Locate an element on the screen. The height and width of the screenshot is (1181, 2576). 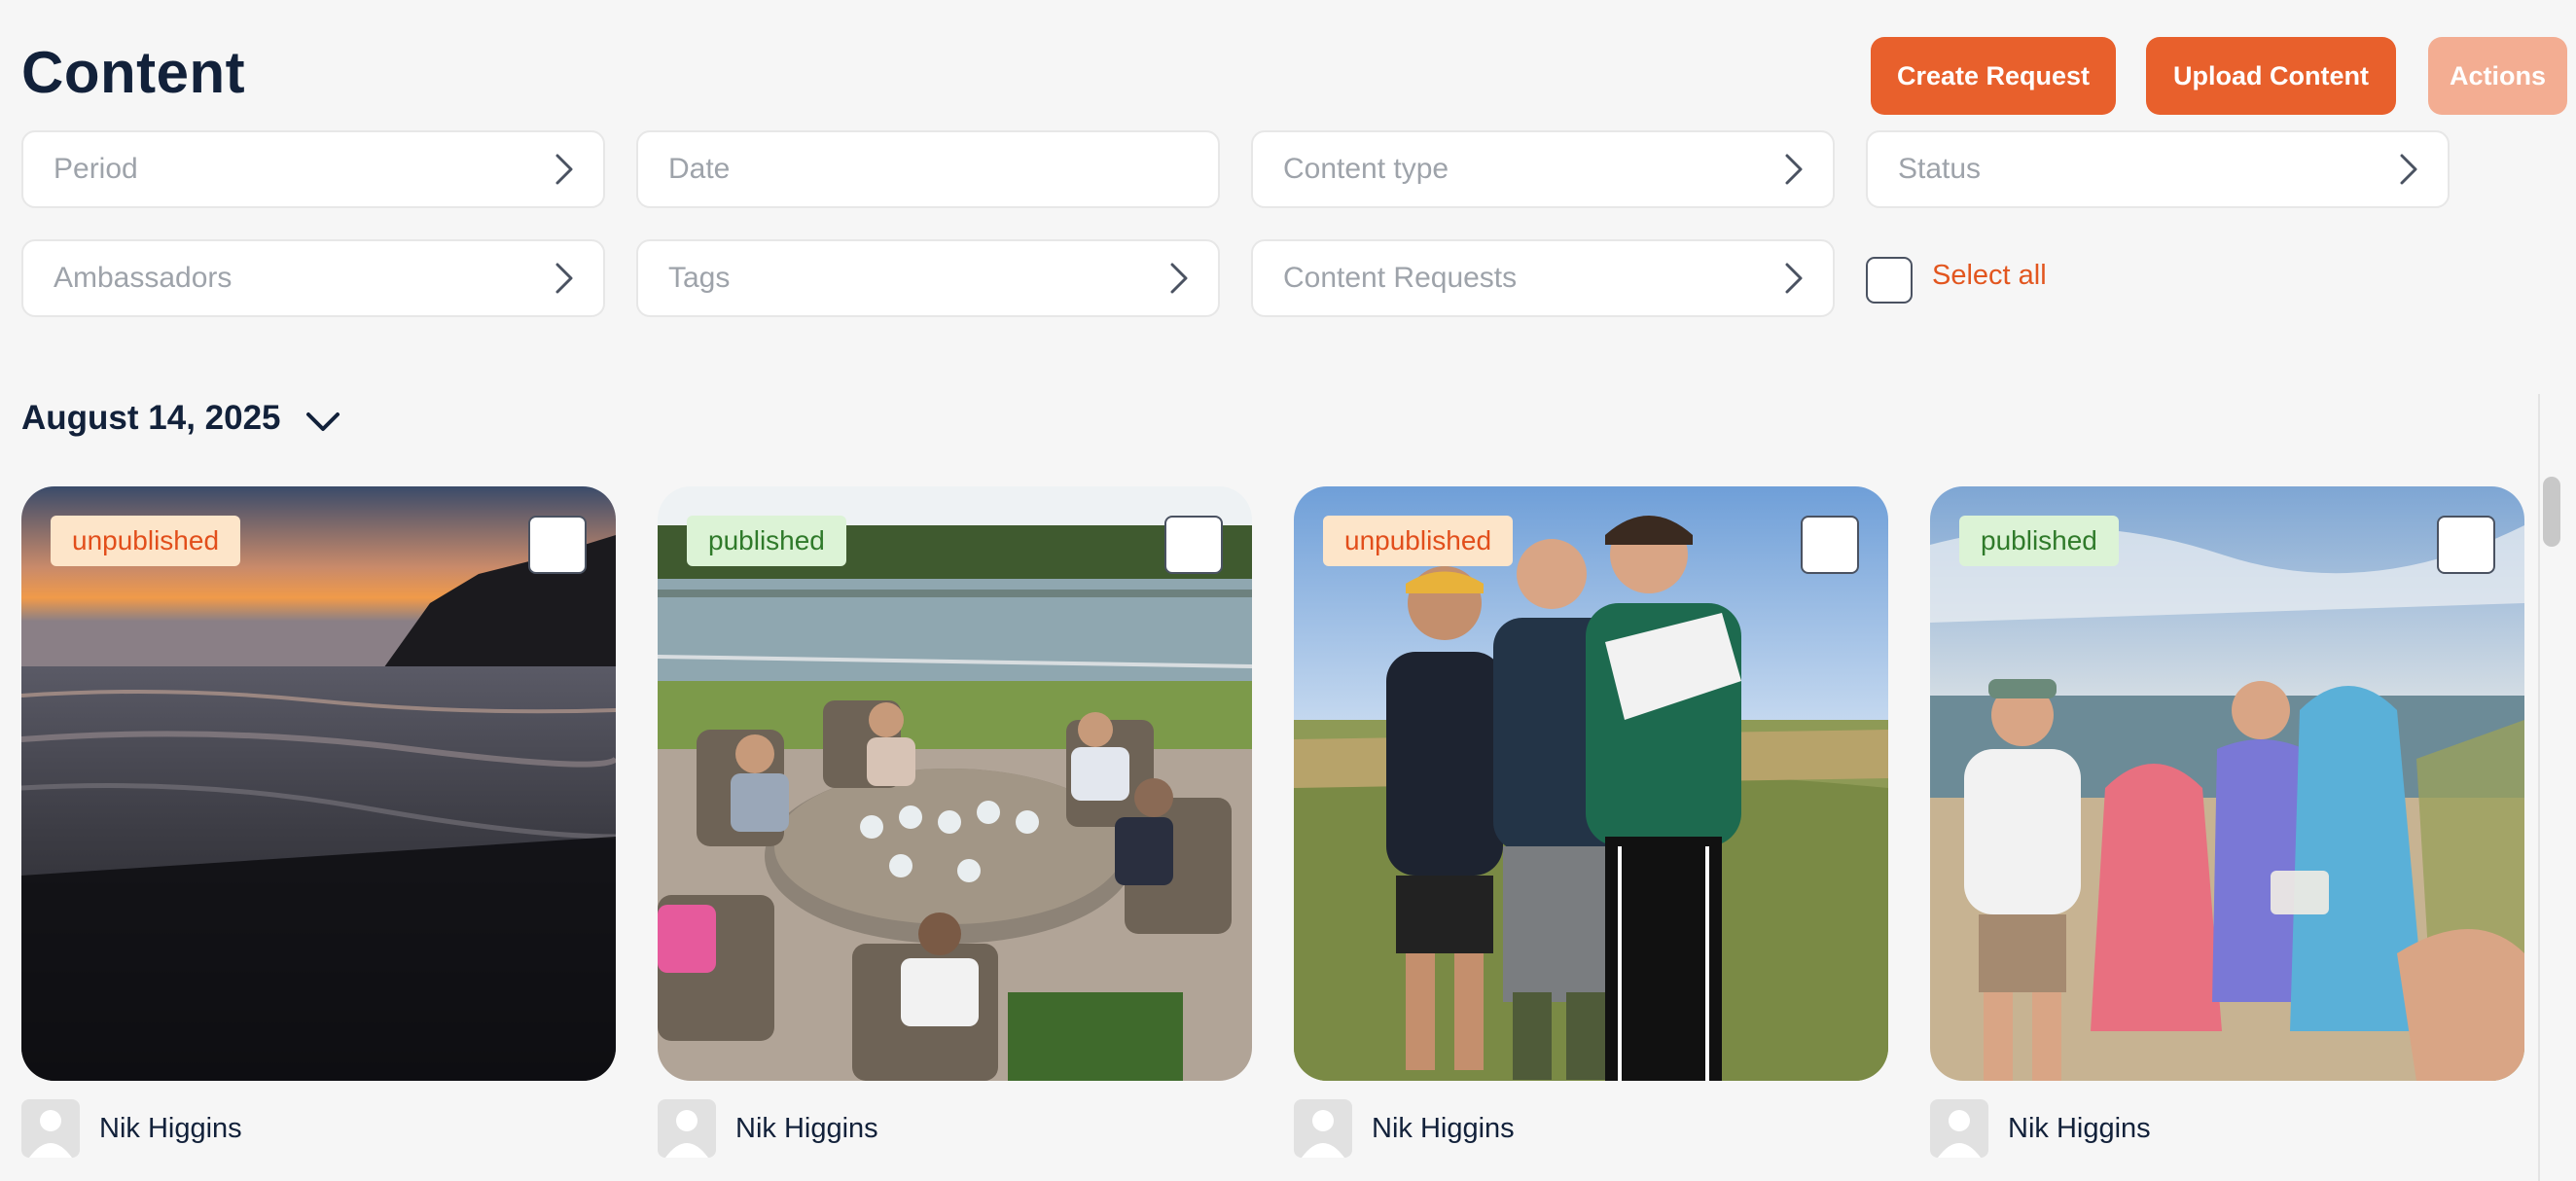
period-filter-label: Period is located at coordinates (96, 169).